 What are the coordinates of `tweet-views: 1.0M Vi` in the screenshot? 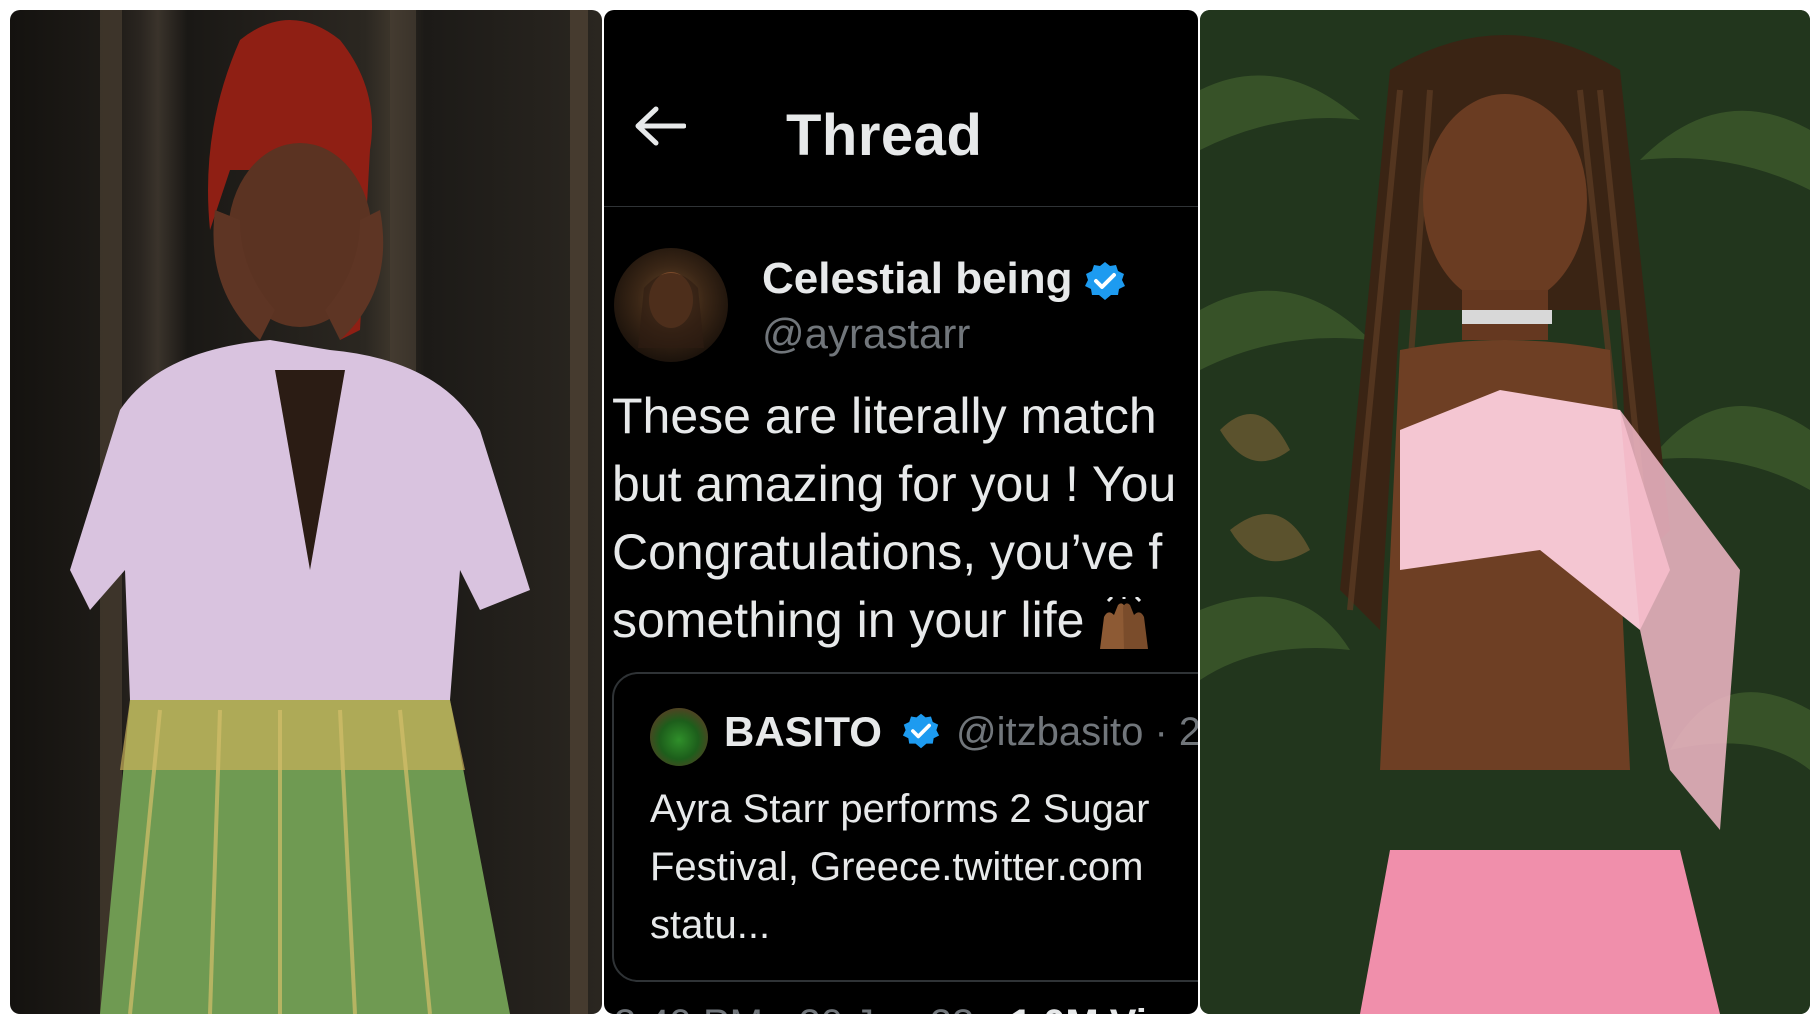 It's located at (1078, 1008).